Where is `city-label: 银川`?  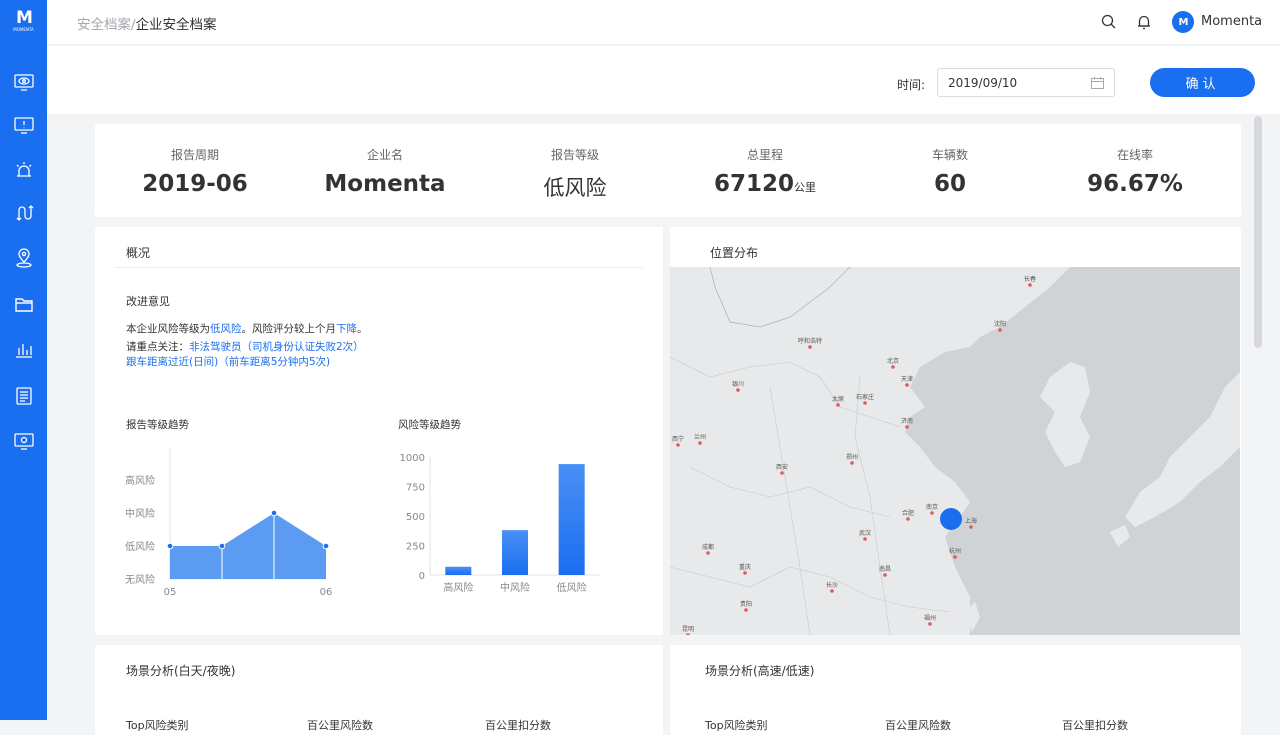 city-label: 银川 is located at coordinates (738, 384).